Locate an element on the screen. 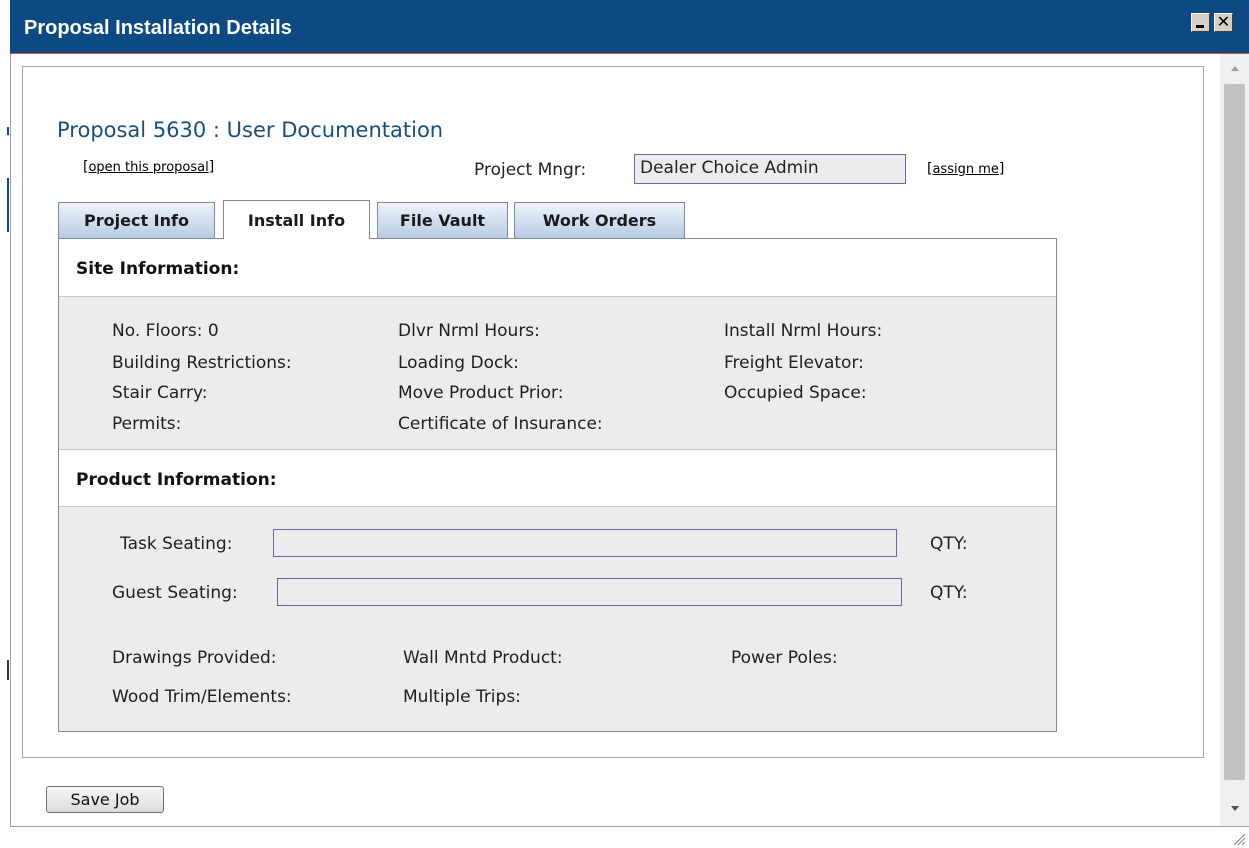  project-manager-label: Project Mngr: is located at coordinates (530, 170).